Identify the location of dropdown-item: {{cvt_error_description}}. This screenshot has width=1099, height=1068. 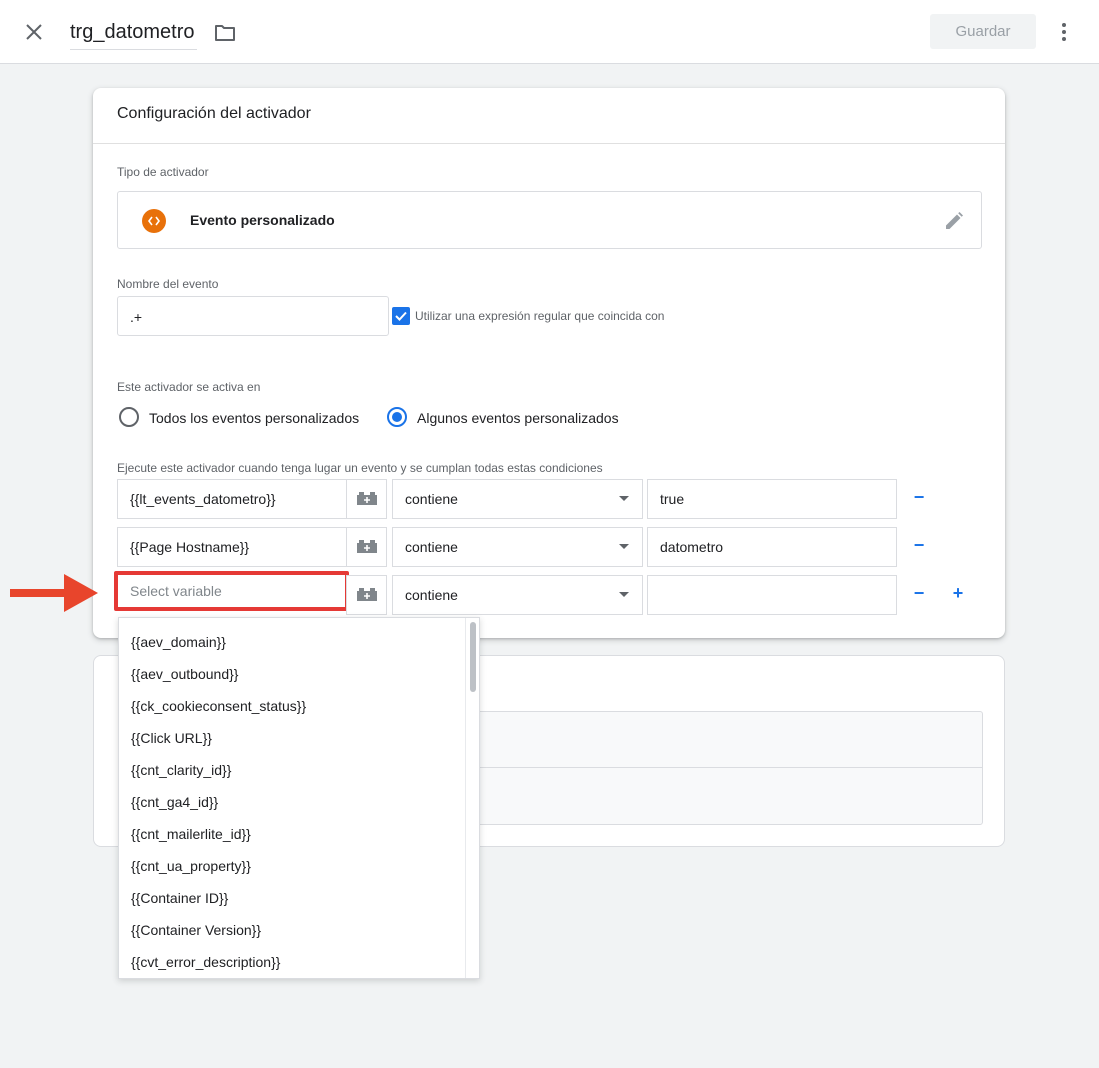
(205, 962).